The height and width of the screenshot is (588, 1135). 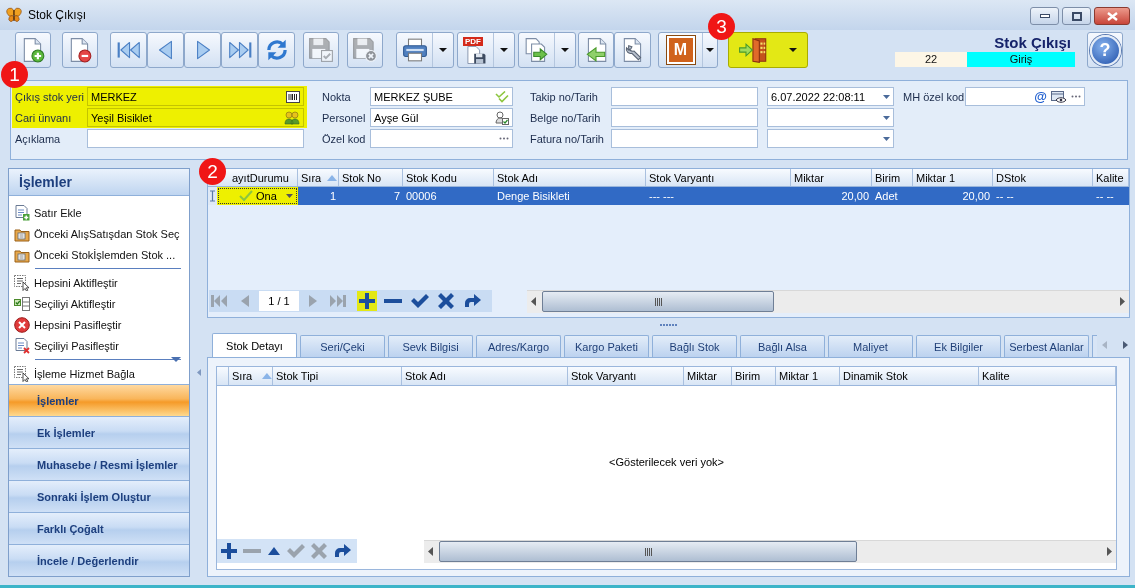 I want to click on previous-record-button, so click(x=165, y=50).